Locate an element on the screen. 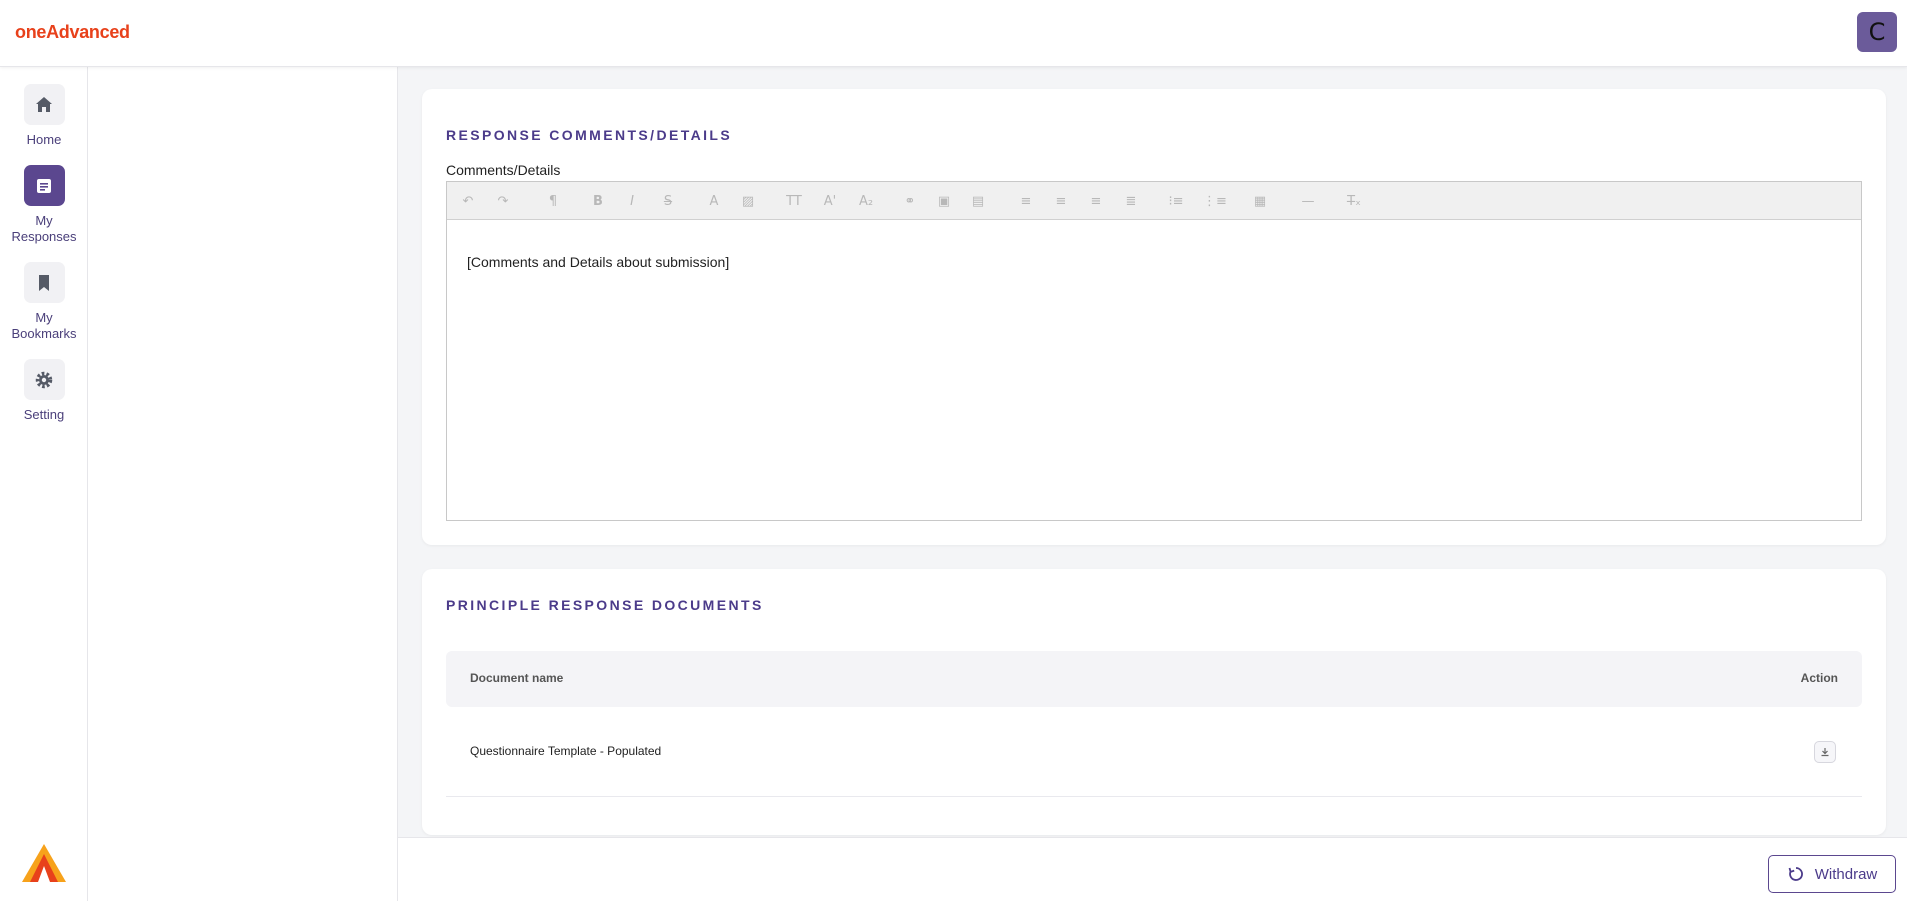  nav-item-home: Home is located at coordinates (44, 116).